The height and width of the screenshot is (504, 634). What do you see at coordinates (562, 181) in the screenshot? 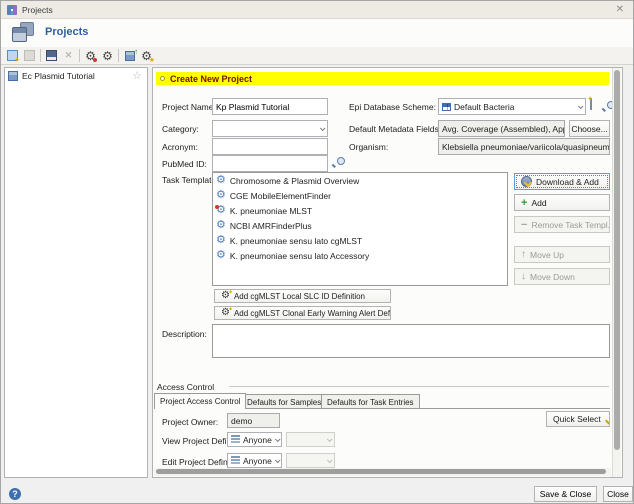
I see `download-add-button: Download & Add` at bounding box center [562, 181].